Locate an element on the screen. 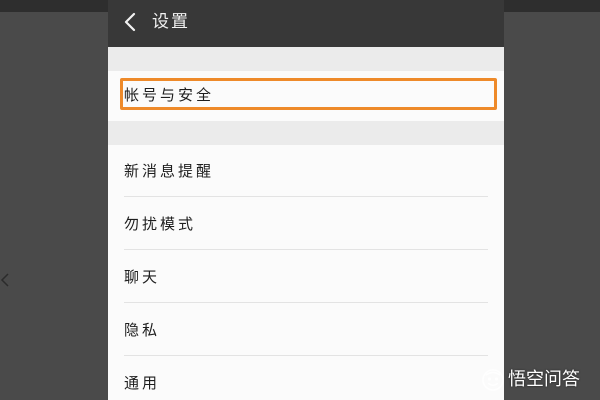 Image resolution: width=600 pixels, height=400 pixels. settings-item-label: 勿扰模式 is located at coordinates (160, 224).